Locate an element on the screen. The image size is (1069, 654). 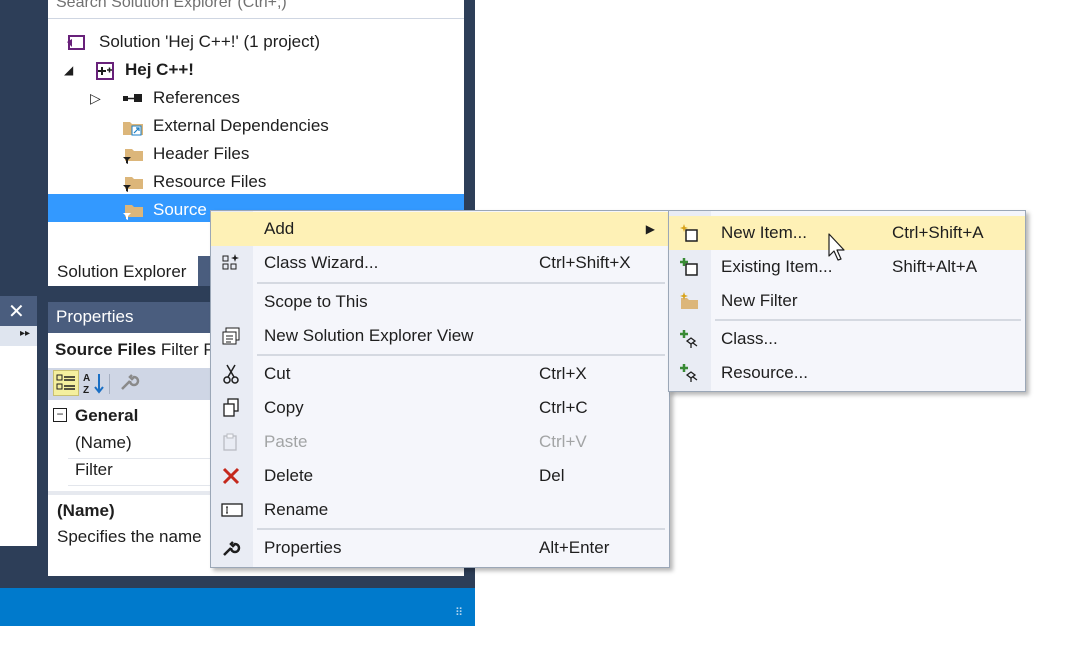
resize-grip-icon: ⠿ is located at coordinates (462, 613).